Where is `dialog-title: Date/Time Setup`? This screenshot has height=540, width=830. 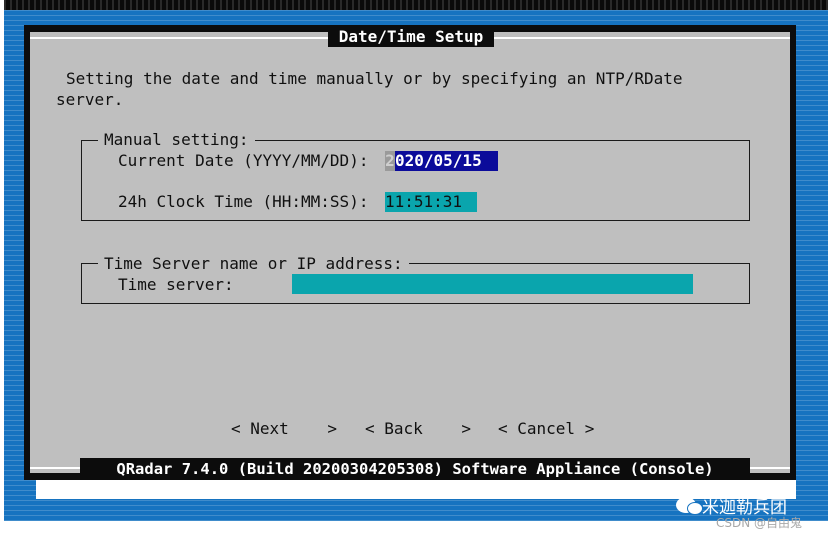
dialog-title: Date/Time Setup is located at coordinates (411, 37).